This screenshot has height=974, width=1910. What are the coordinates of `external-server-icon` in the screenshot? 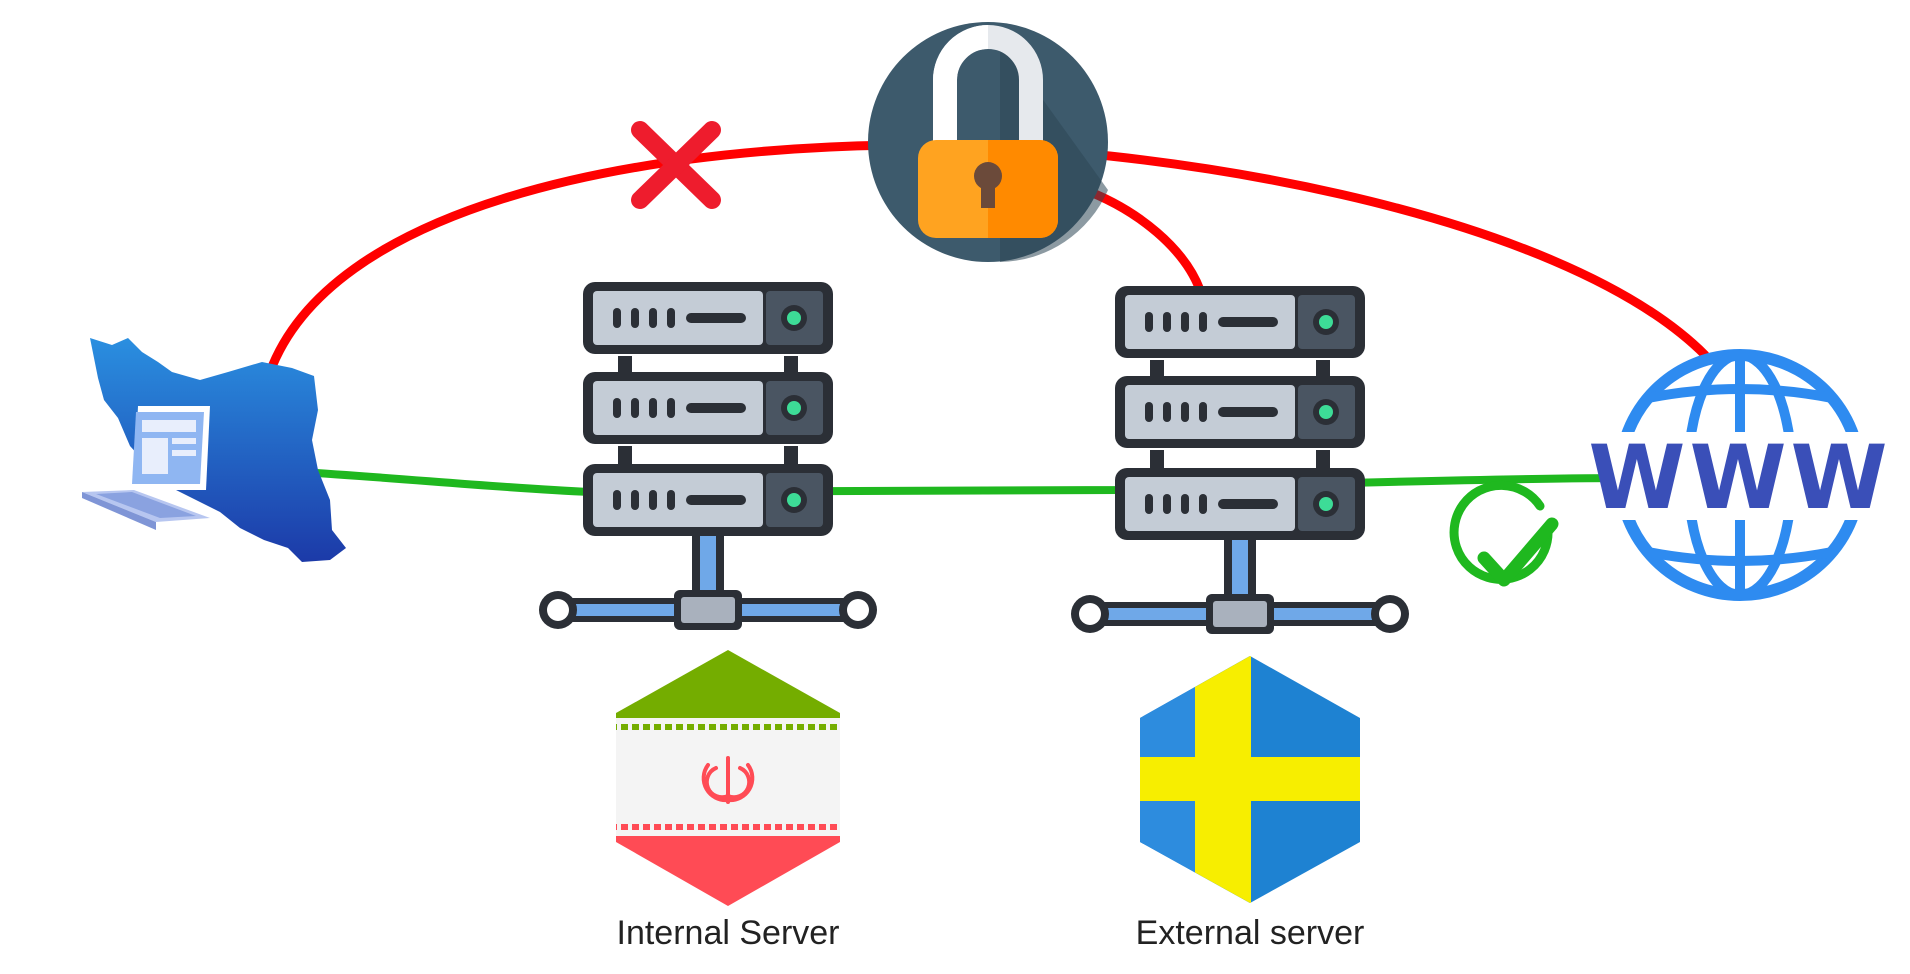 It's located at (1240, 460).